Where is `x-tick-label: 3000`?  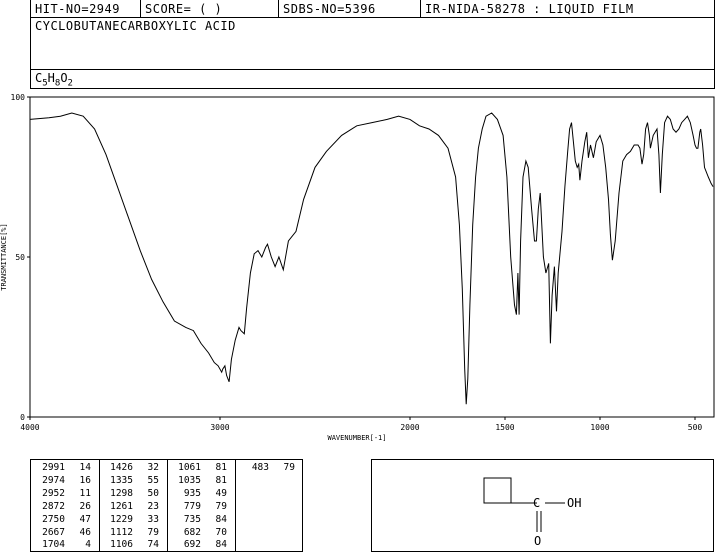 x-tick-label: 3000 is located at coordinates (219, 427).